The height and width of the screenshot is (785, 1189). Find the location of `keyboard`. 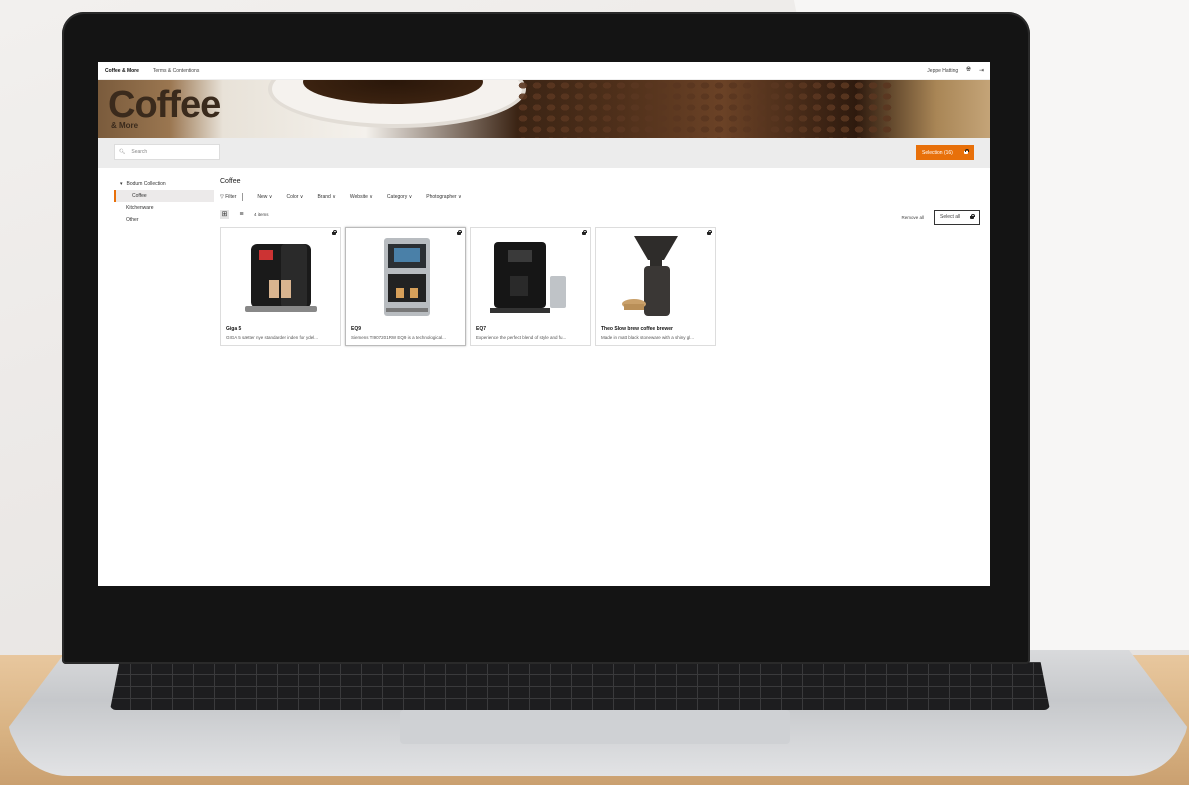

keyboard is located at coordinates (580, 686).